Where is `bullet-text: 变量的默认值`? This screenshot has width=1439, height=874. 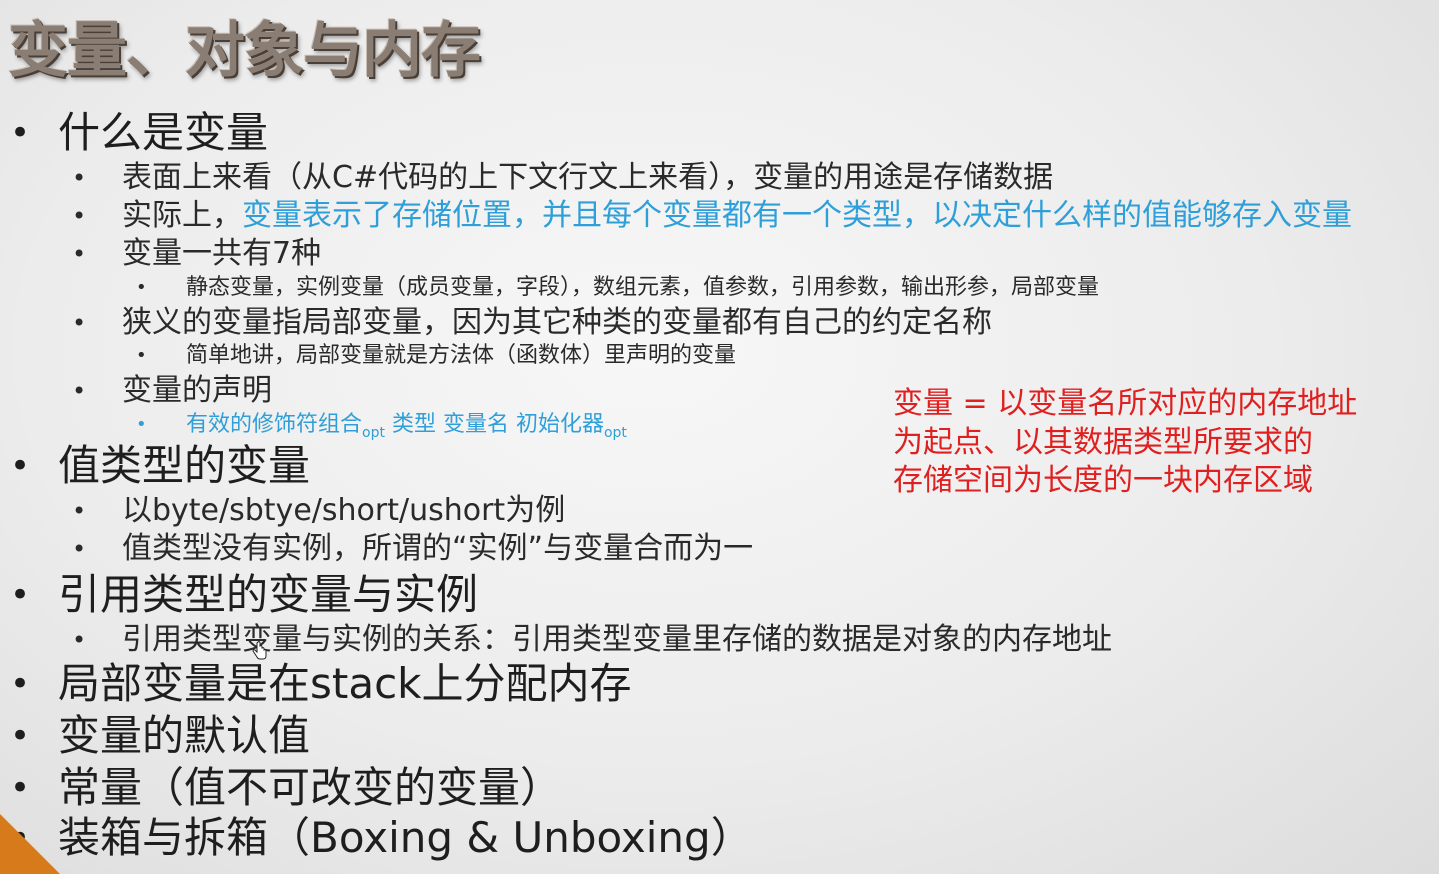 bullet-text: 变量的默认值 is located at coordinates (184, 735).